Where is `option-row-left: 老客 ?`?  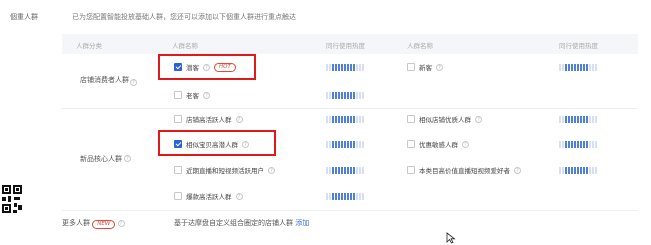 option-row-left: 老客 ? is located at coordinates (192, 95).